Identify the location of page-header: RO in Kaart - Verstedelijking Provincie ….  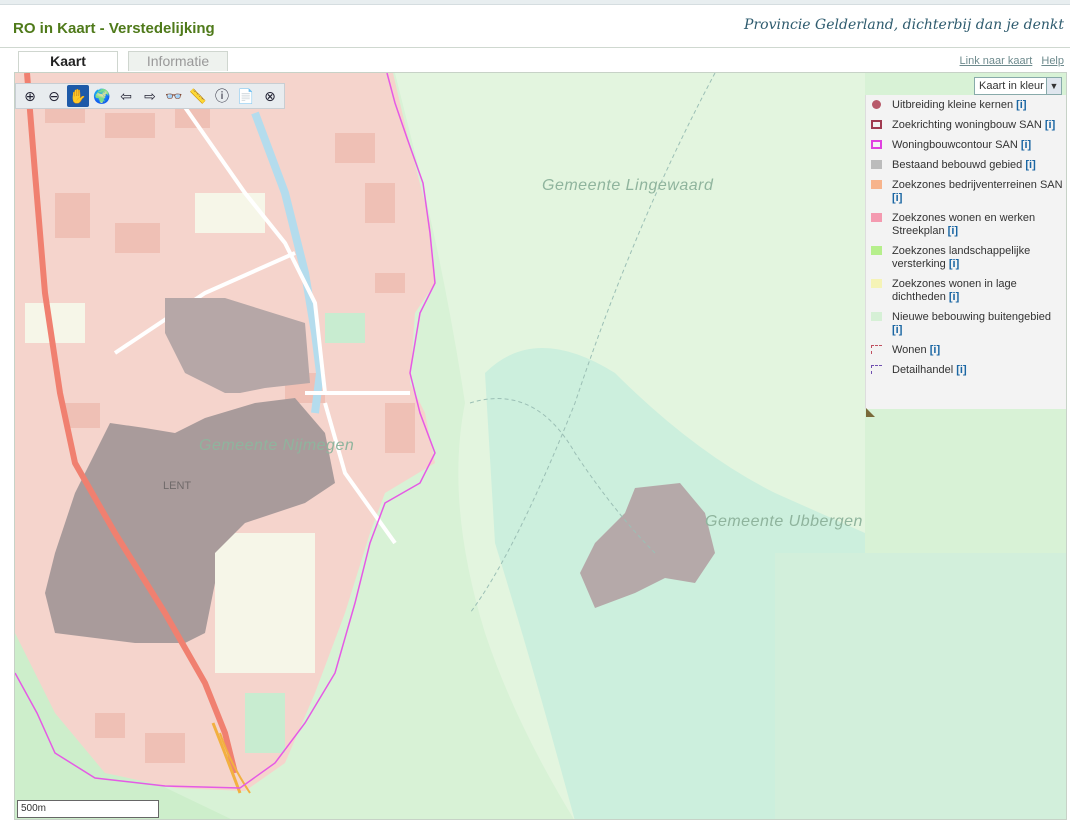
(535, 26).